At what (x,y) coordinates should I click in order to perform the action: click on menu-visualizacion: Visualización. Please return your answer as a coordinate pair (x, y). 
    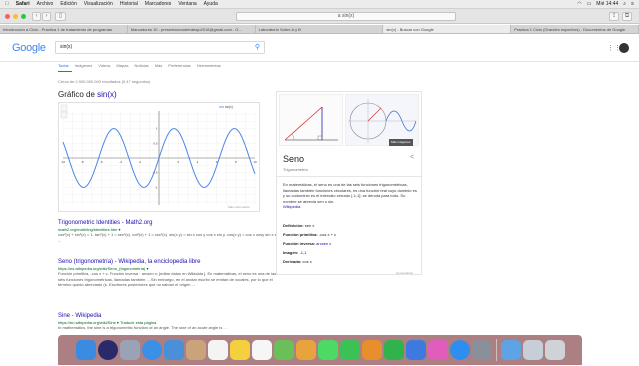
    Looking at the image, I should click on (98, 4).